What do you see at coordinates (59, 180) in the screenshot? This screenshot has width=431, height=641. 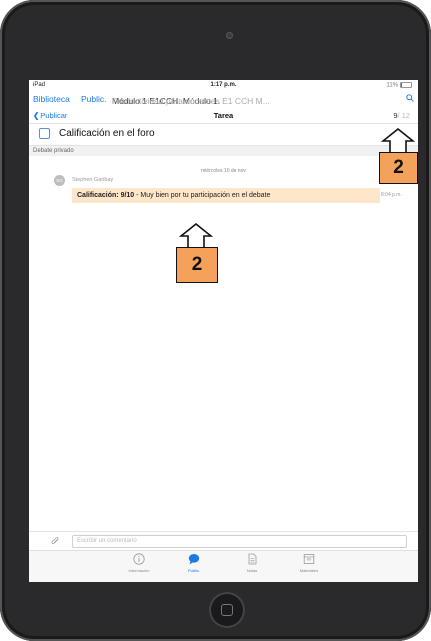 I see `avatar: SG` at bounding box center [59, 180].